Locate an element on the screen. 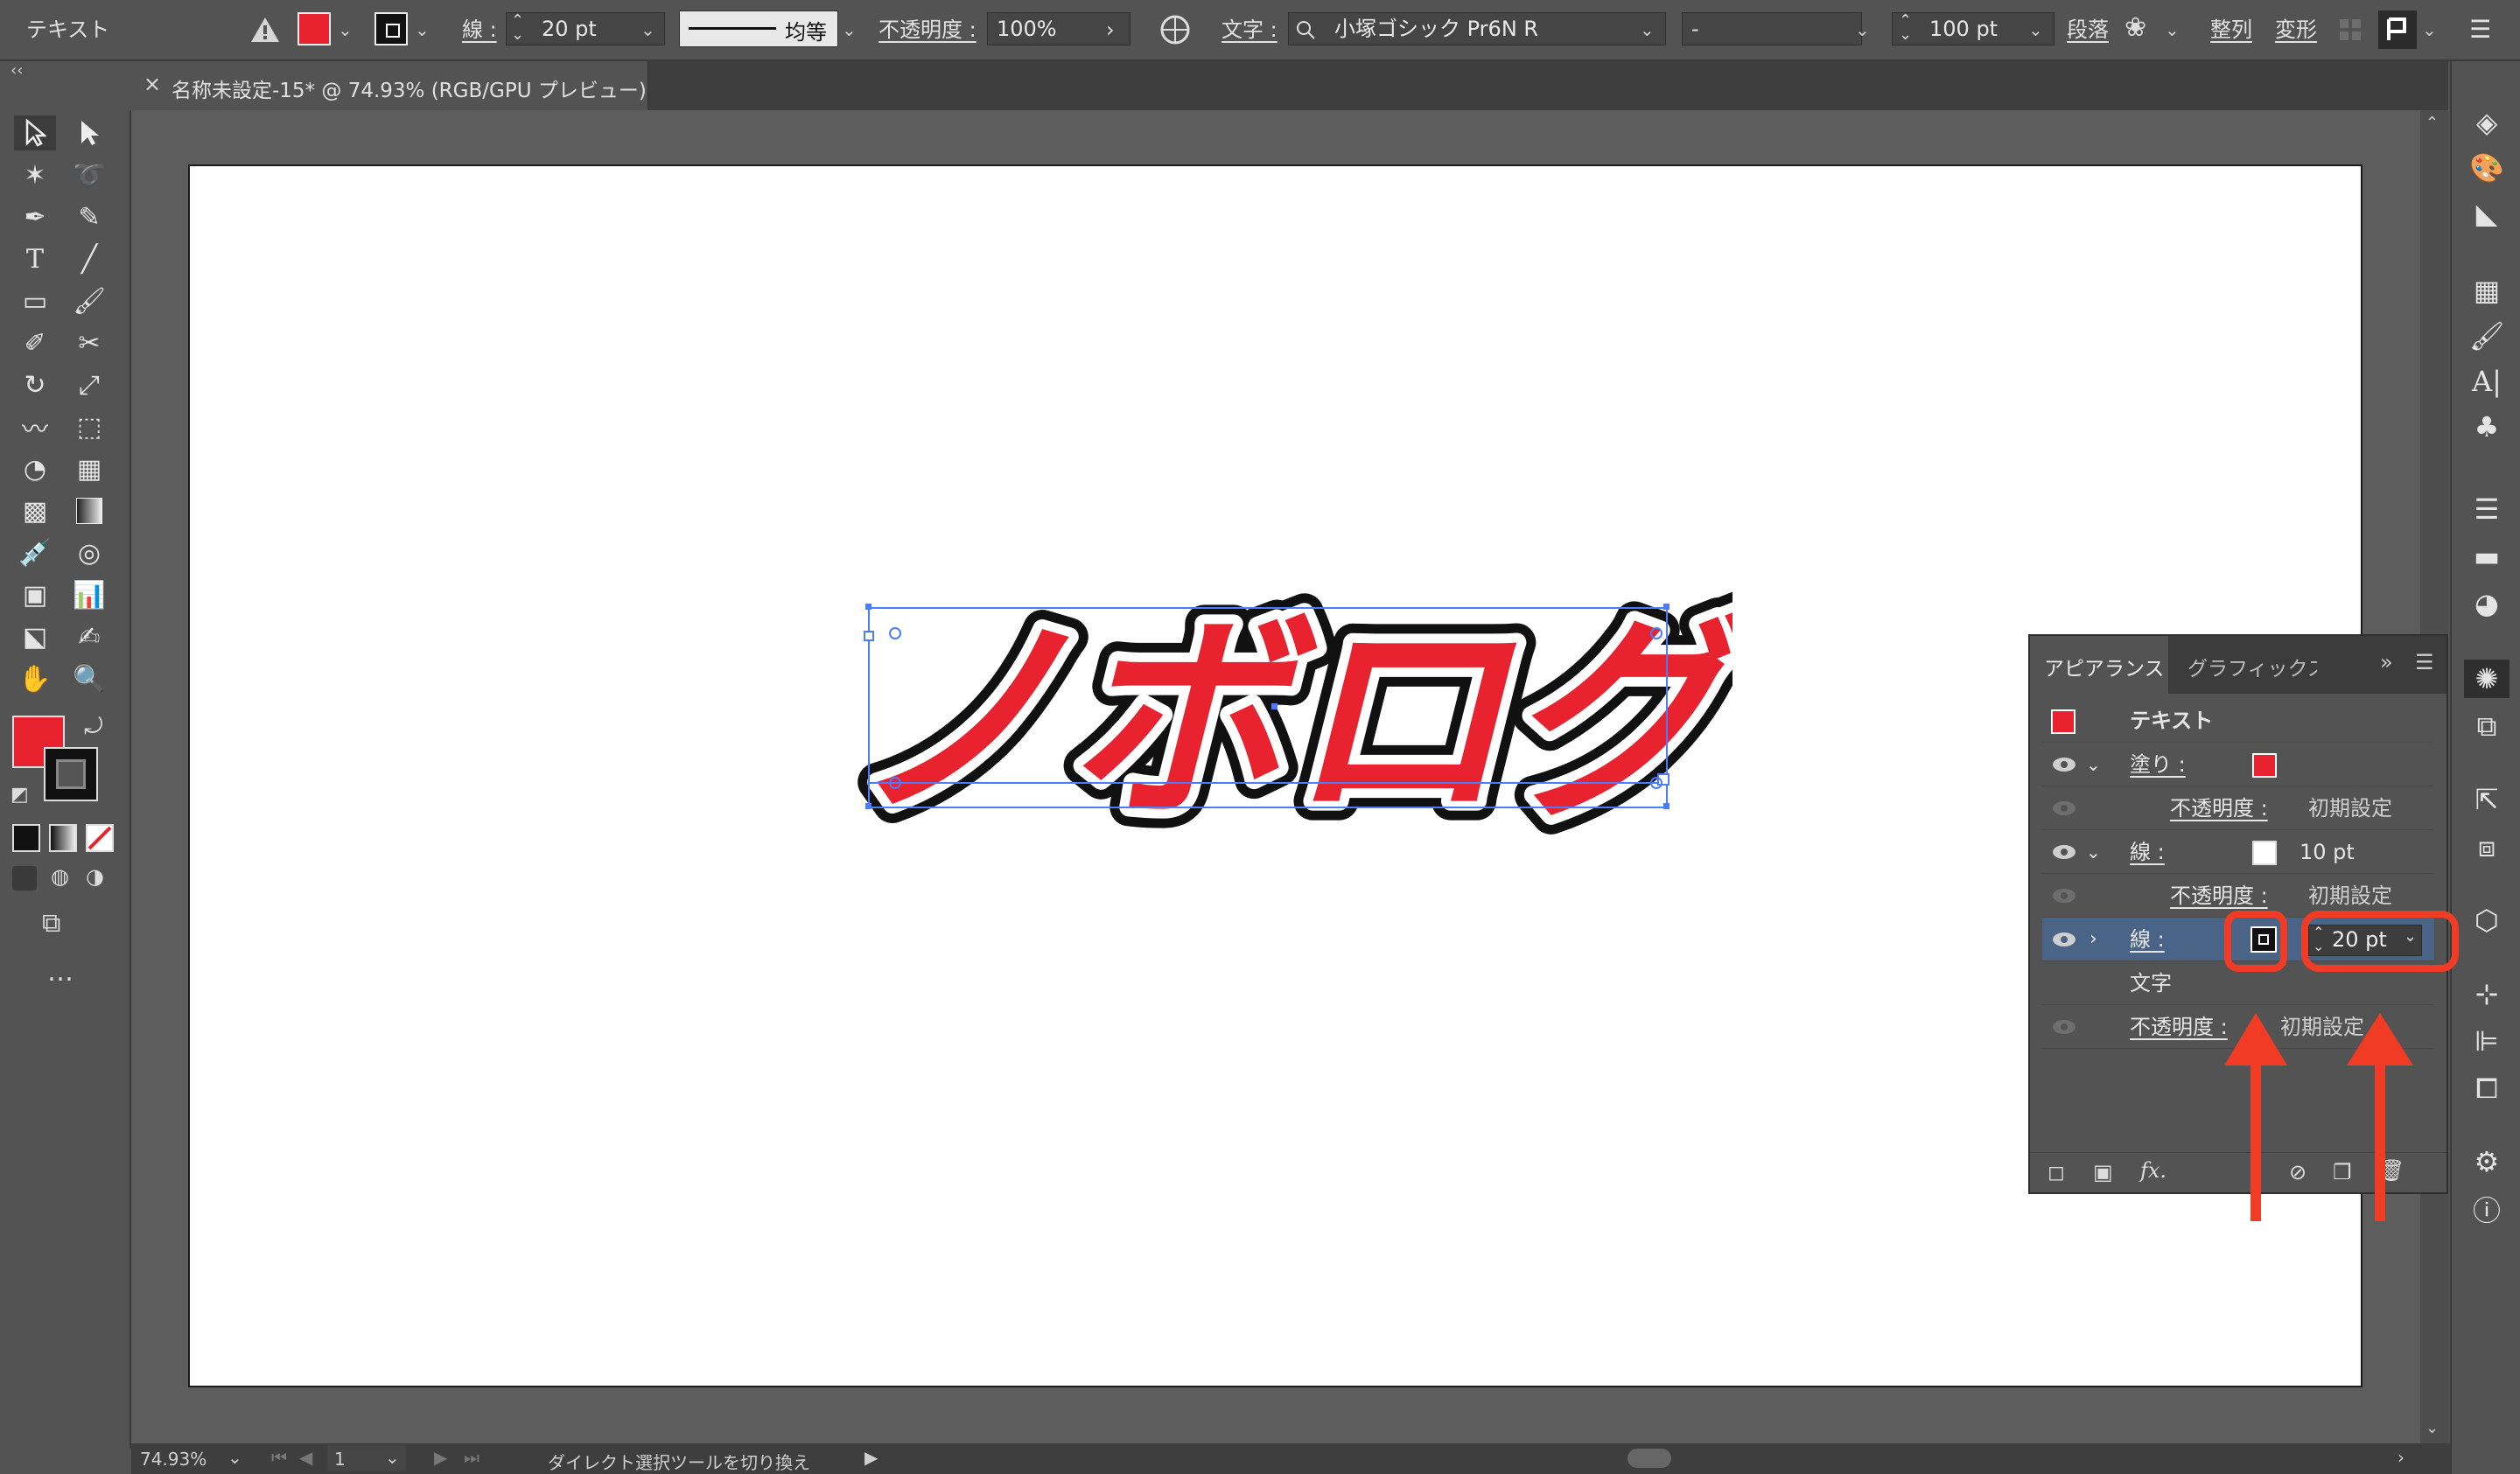  graphic-styles-icon: ⧉ is located at coordinates (2487, 726).